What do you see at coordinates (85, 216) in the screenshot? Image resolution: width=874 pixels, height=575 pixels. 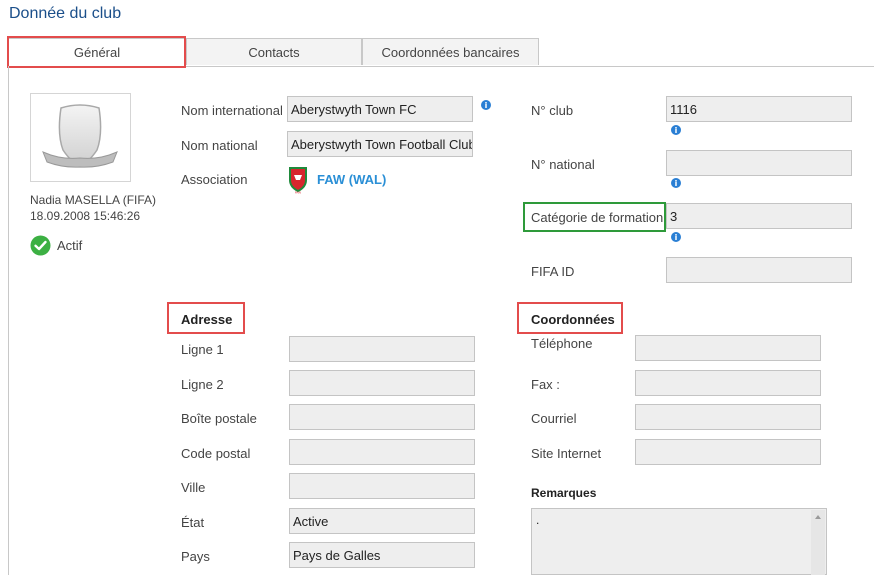 I see `modified-at: 18.09.2008 15:46:26` at bounding box center [85, 216].